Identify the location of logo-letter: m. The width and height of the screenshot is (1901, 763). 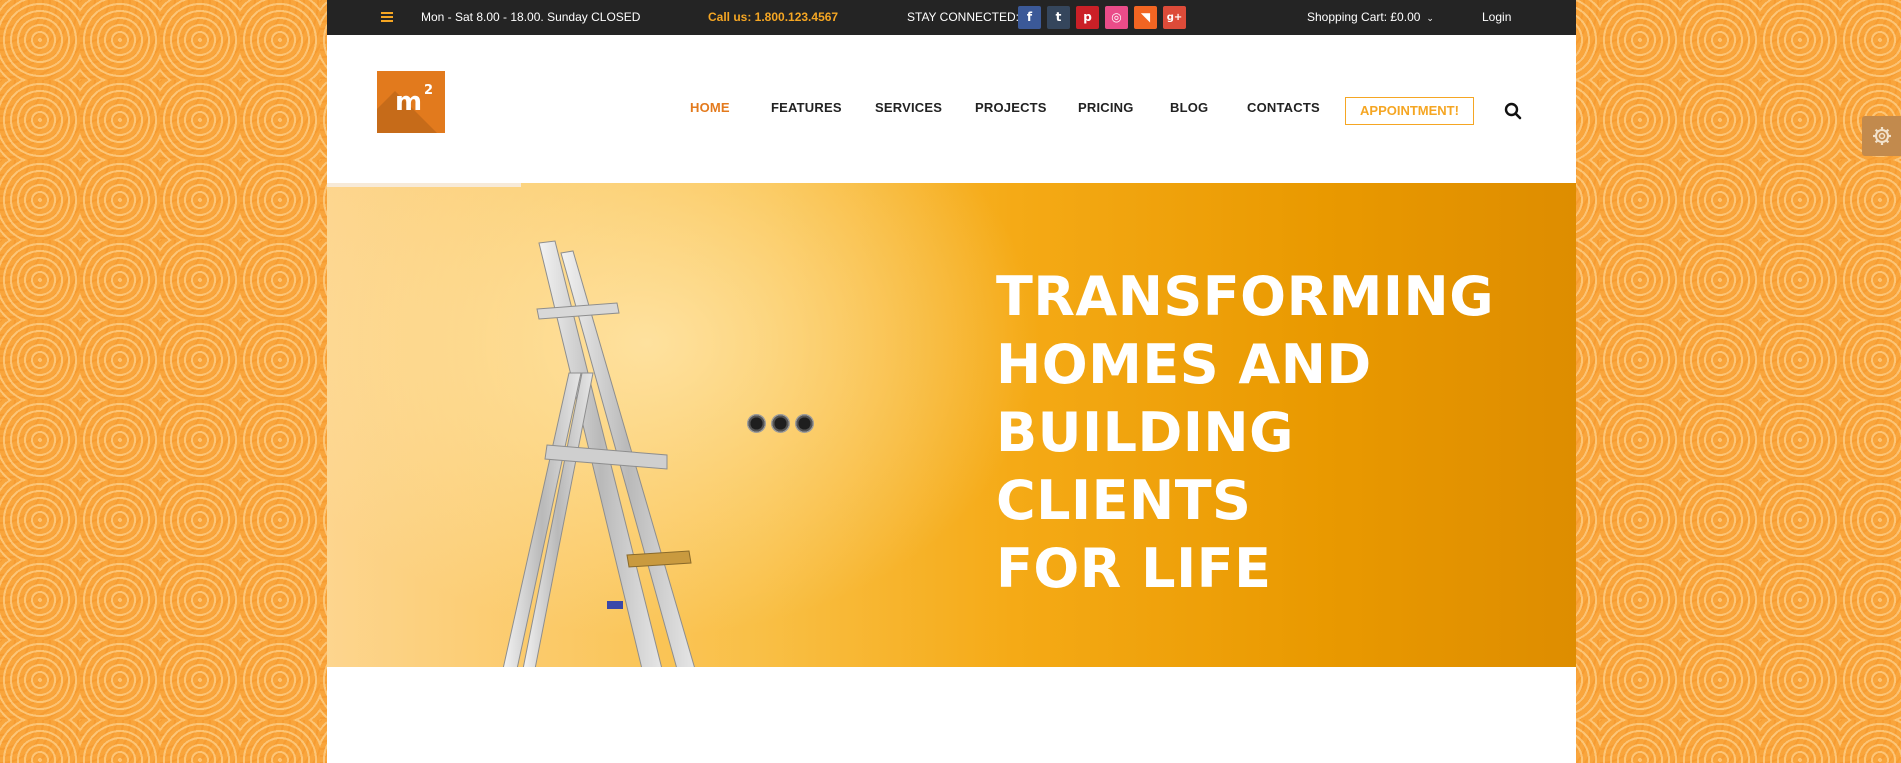
(409, 102).